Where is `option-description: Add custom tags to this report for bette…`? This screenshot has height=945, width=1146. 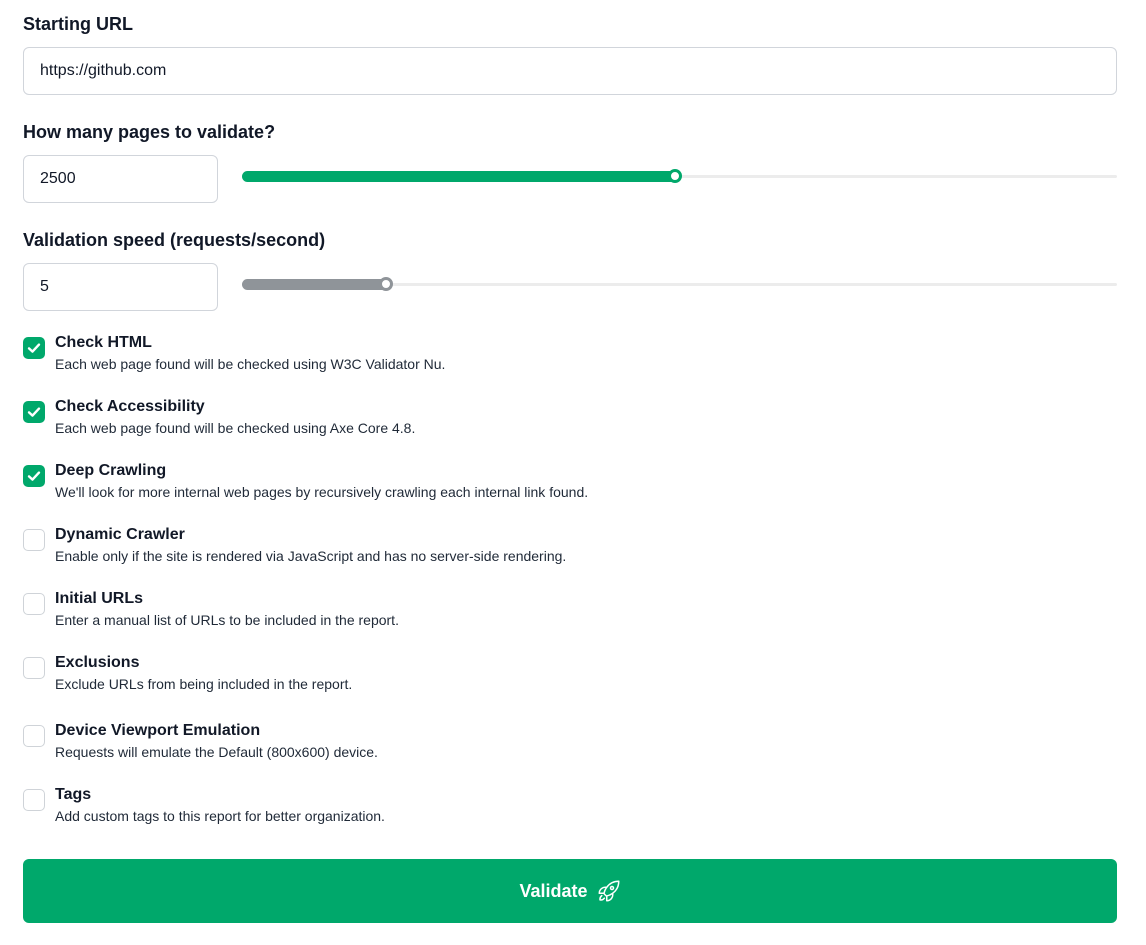
option-description: Add custom tags to this report for bette… is located at coordinates (220, 816).